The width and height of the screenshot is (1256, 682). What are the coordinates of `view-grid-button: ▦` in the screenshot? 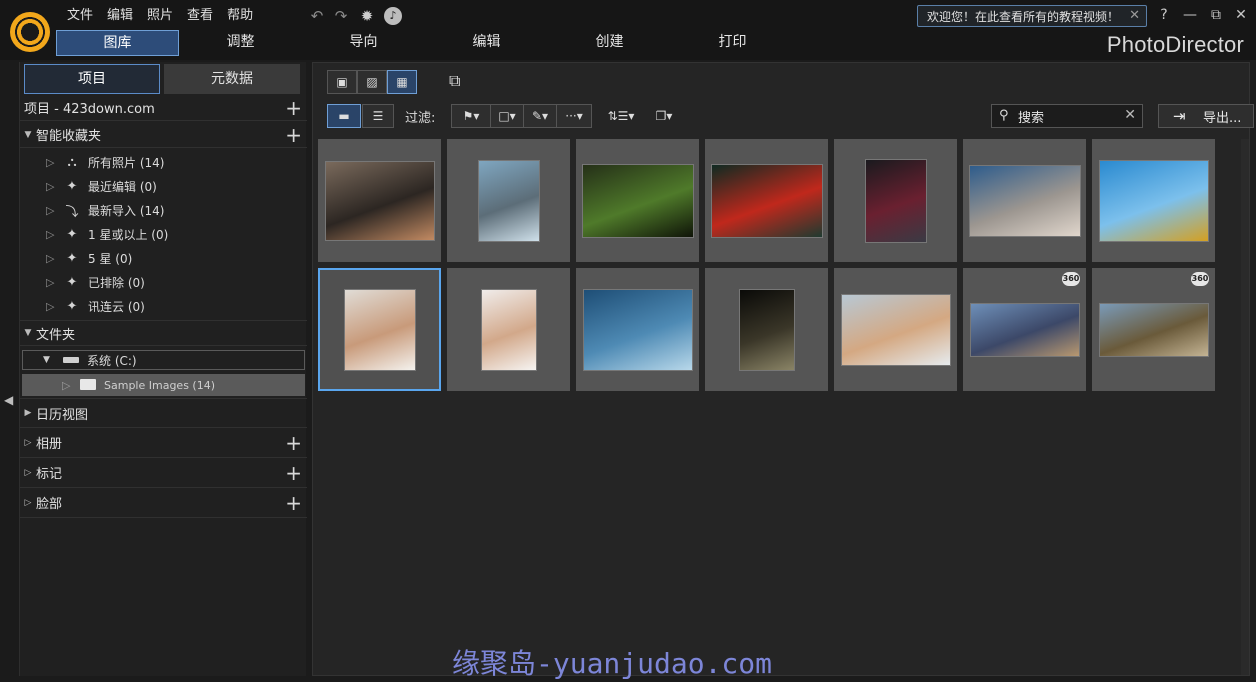 It's located at (402, 82).